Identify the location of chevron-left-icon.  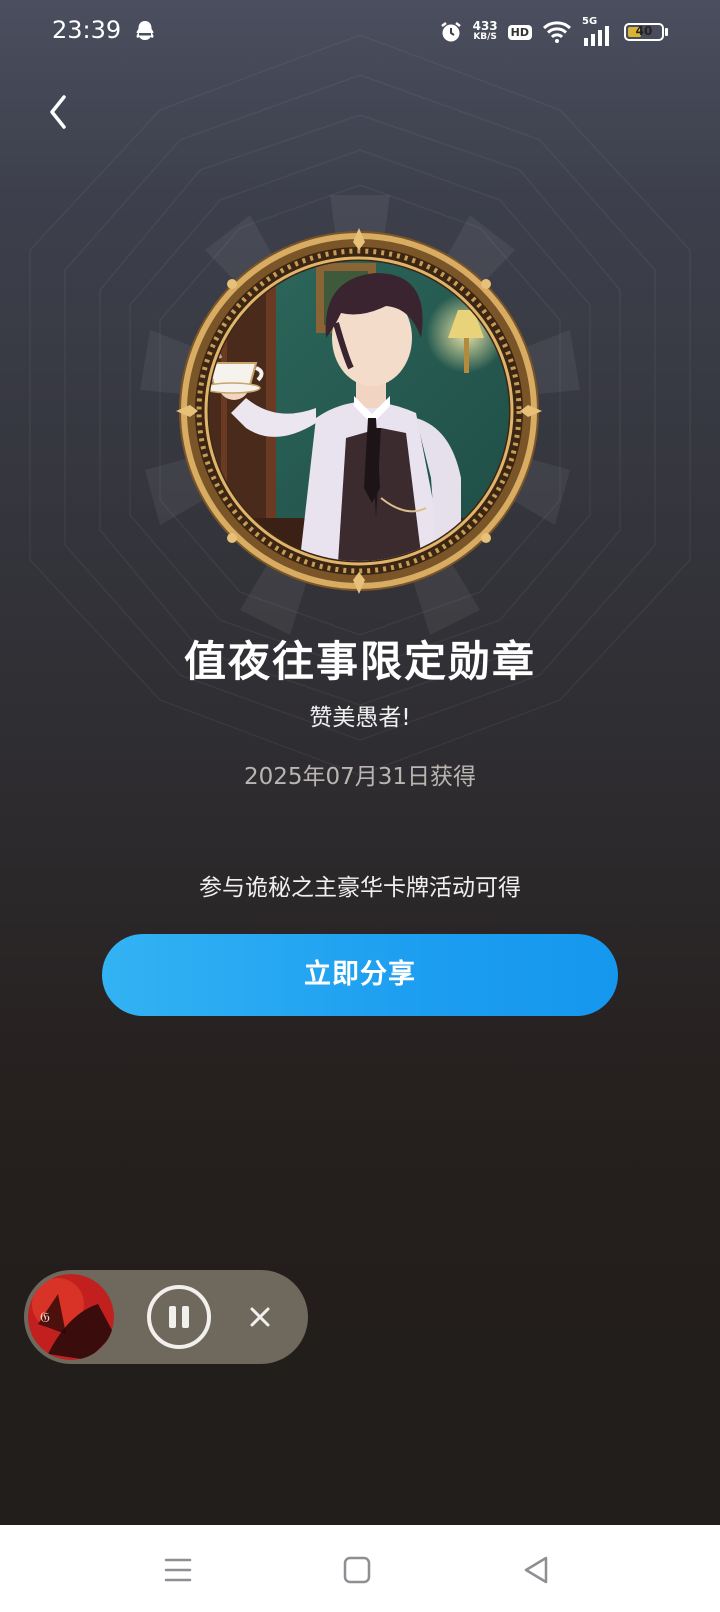
(58, 112).